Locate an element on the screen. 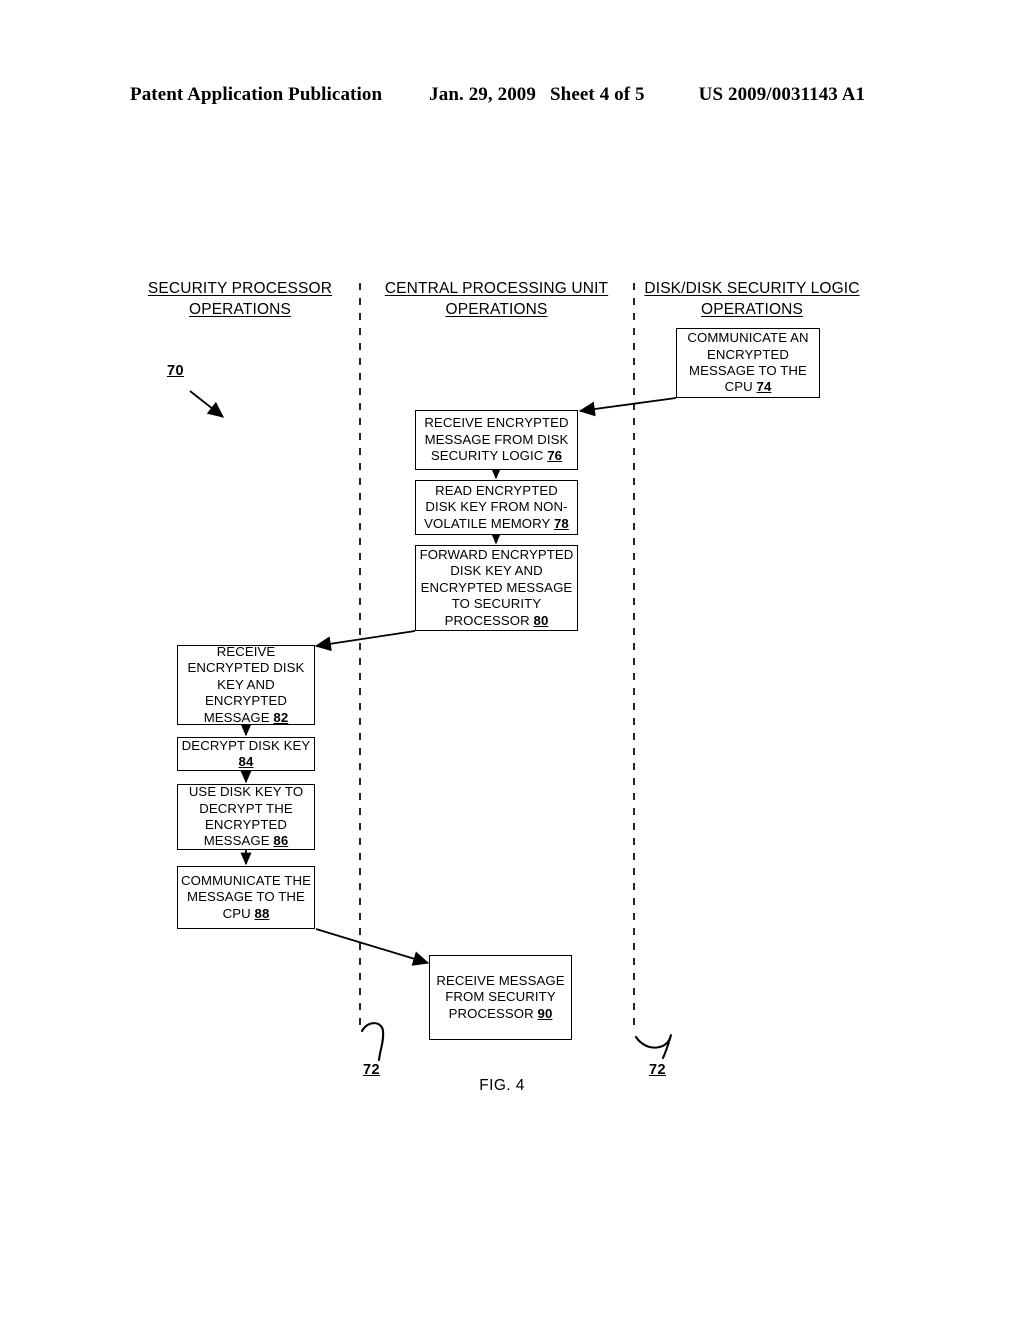 This screenshot has width=1024, height=1320. process-box-76-line-1: RECEIVE ENCRYPTED is located at coordinates (496, 423).